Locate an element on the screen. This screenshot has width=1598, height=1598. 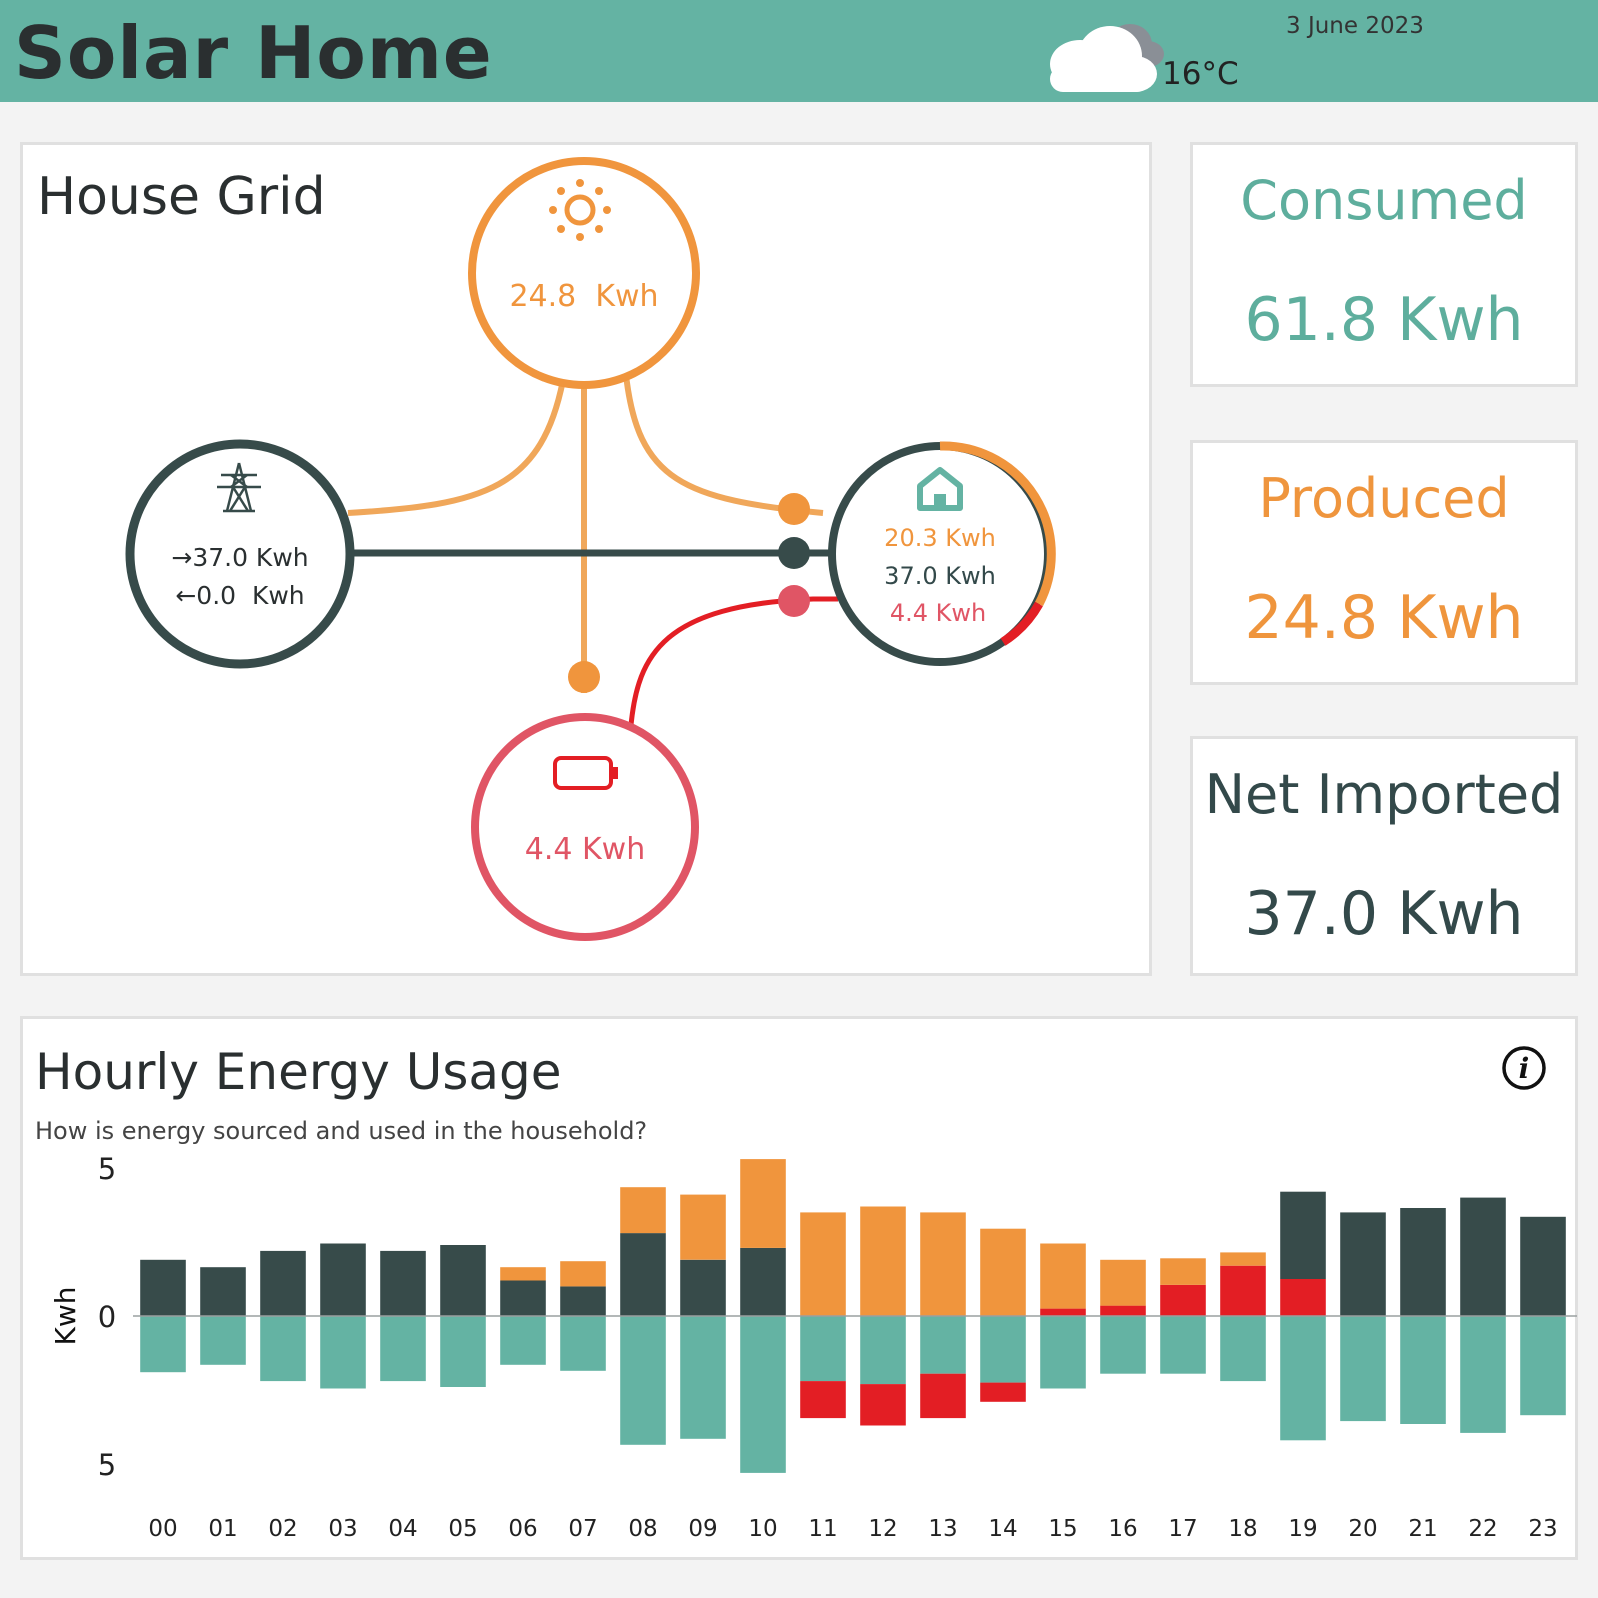
bar-15-s1 is located at coordinates (1063, 1312).